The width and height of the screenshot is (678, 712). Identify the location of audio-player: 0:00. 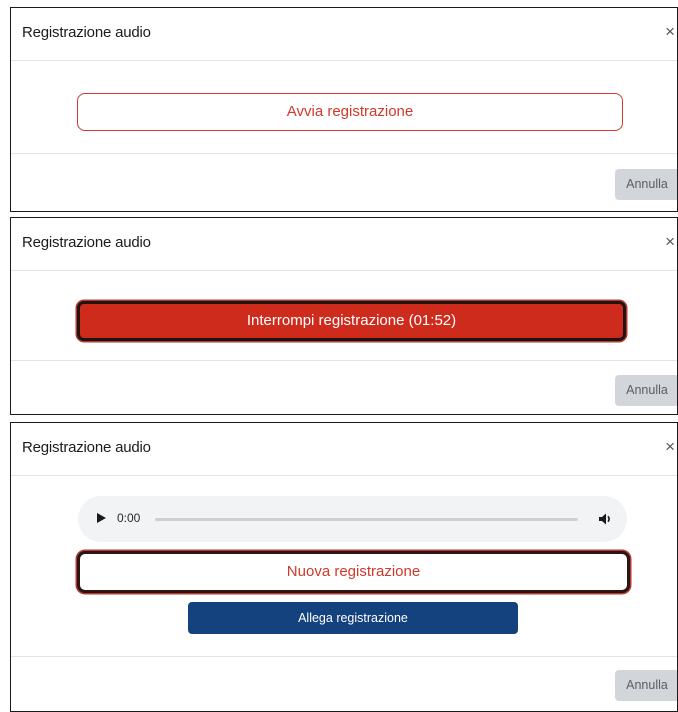
(352, 519).